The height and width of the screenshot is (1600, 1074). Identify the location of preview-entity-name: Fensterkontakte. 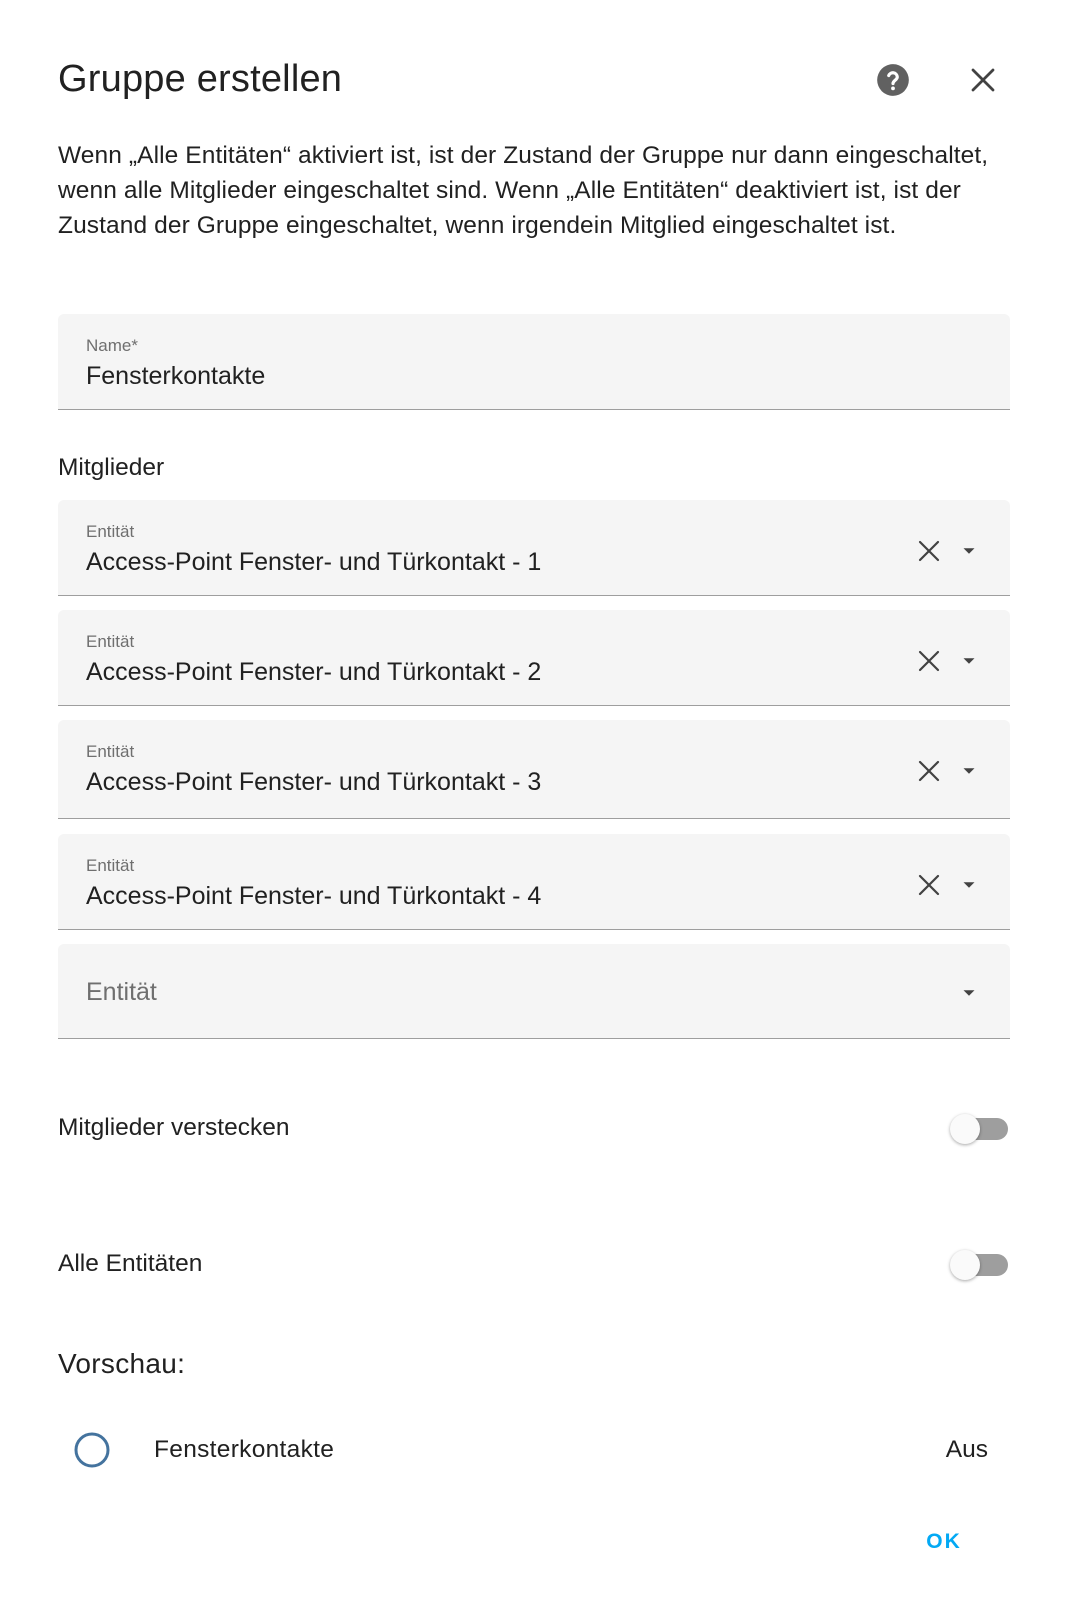
(244, 1449).